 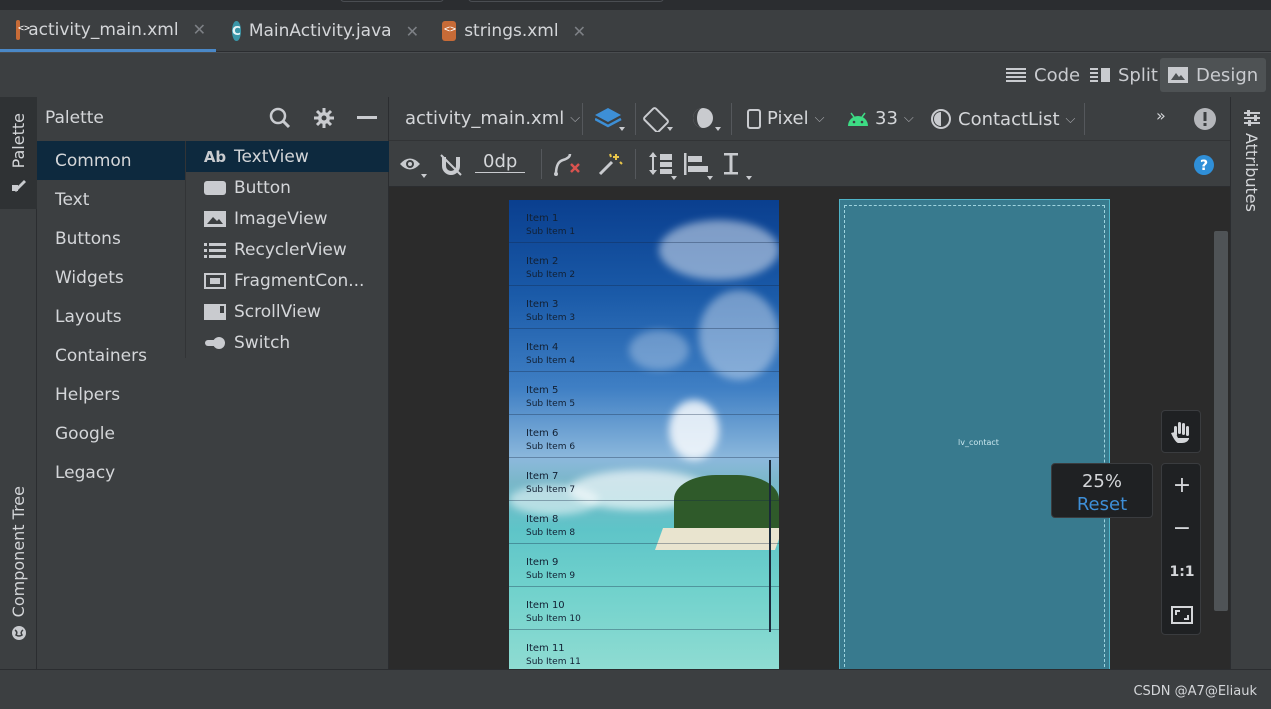 What do you see at coordinates (553, 662) in the screenshot?
I see `item-subtitle: Sub Item 11` at bounding box center [553, 662].